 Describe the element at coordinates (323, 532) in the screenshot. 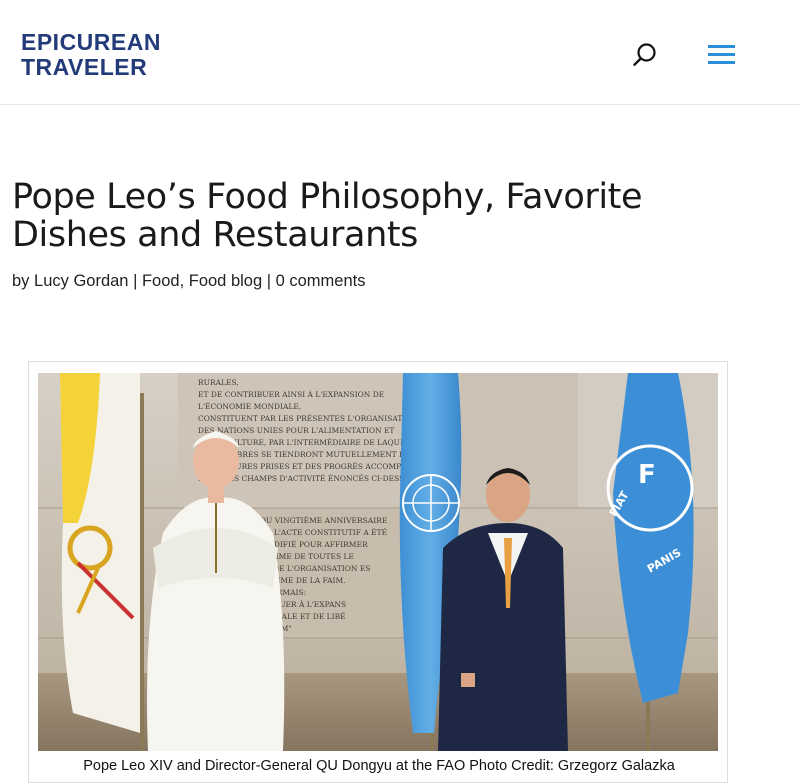

I see `wall-text-line: DE L'ACTE CONSTITUTIF A ÉTÉ` at that location.